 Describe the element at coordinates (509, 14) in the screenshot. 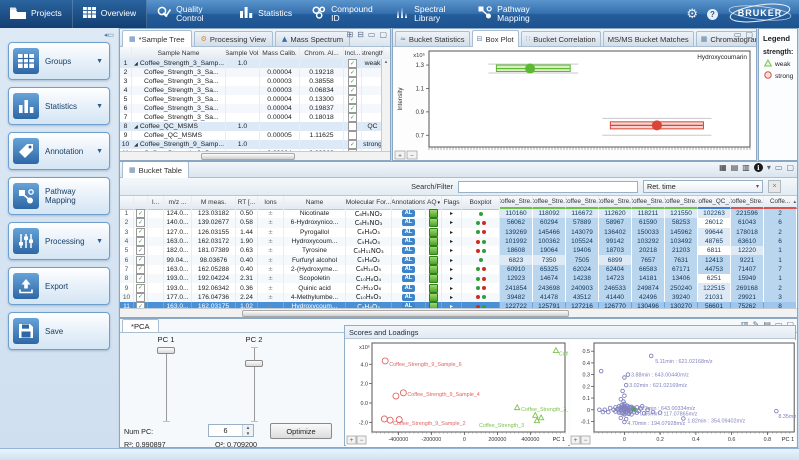

I see `topbar-item-pathway-mapping: Pathway Mapping` at that location.